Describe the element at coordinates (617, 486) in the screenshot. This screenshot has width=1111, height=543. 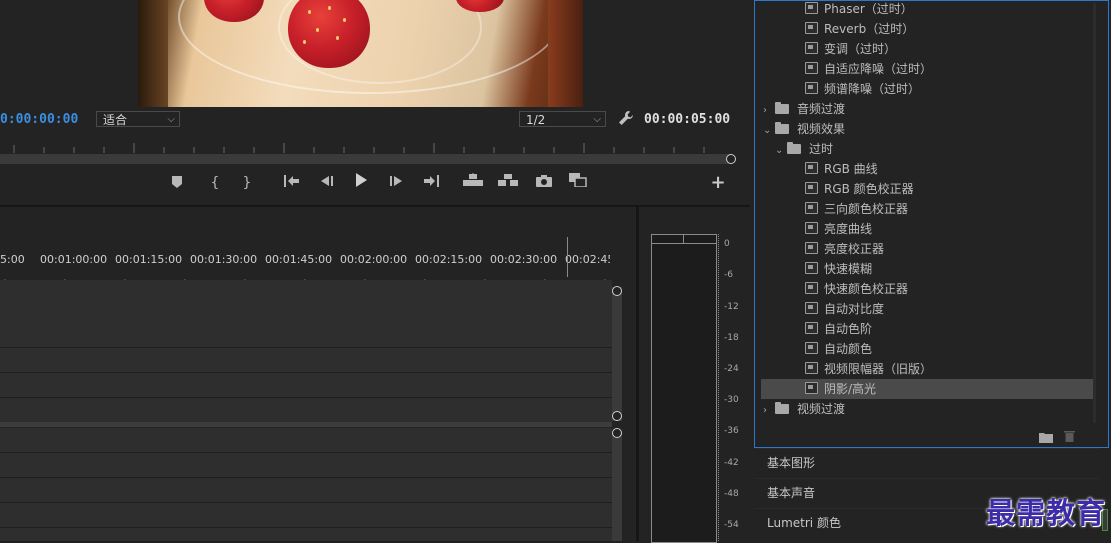
I see `audio-vertical-scrollbar` at that location.